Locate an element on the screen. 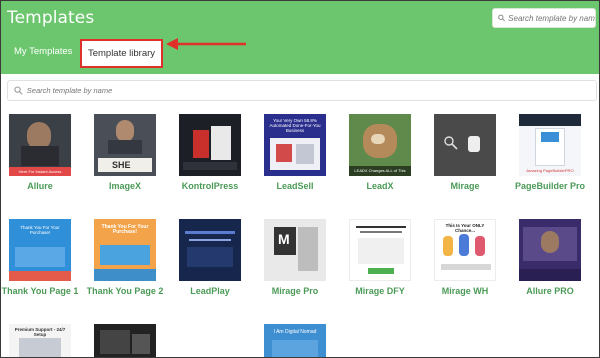  template-card-allure-pro: Allure PRO is located at coordinates (550, 258).